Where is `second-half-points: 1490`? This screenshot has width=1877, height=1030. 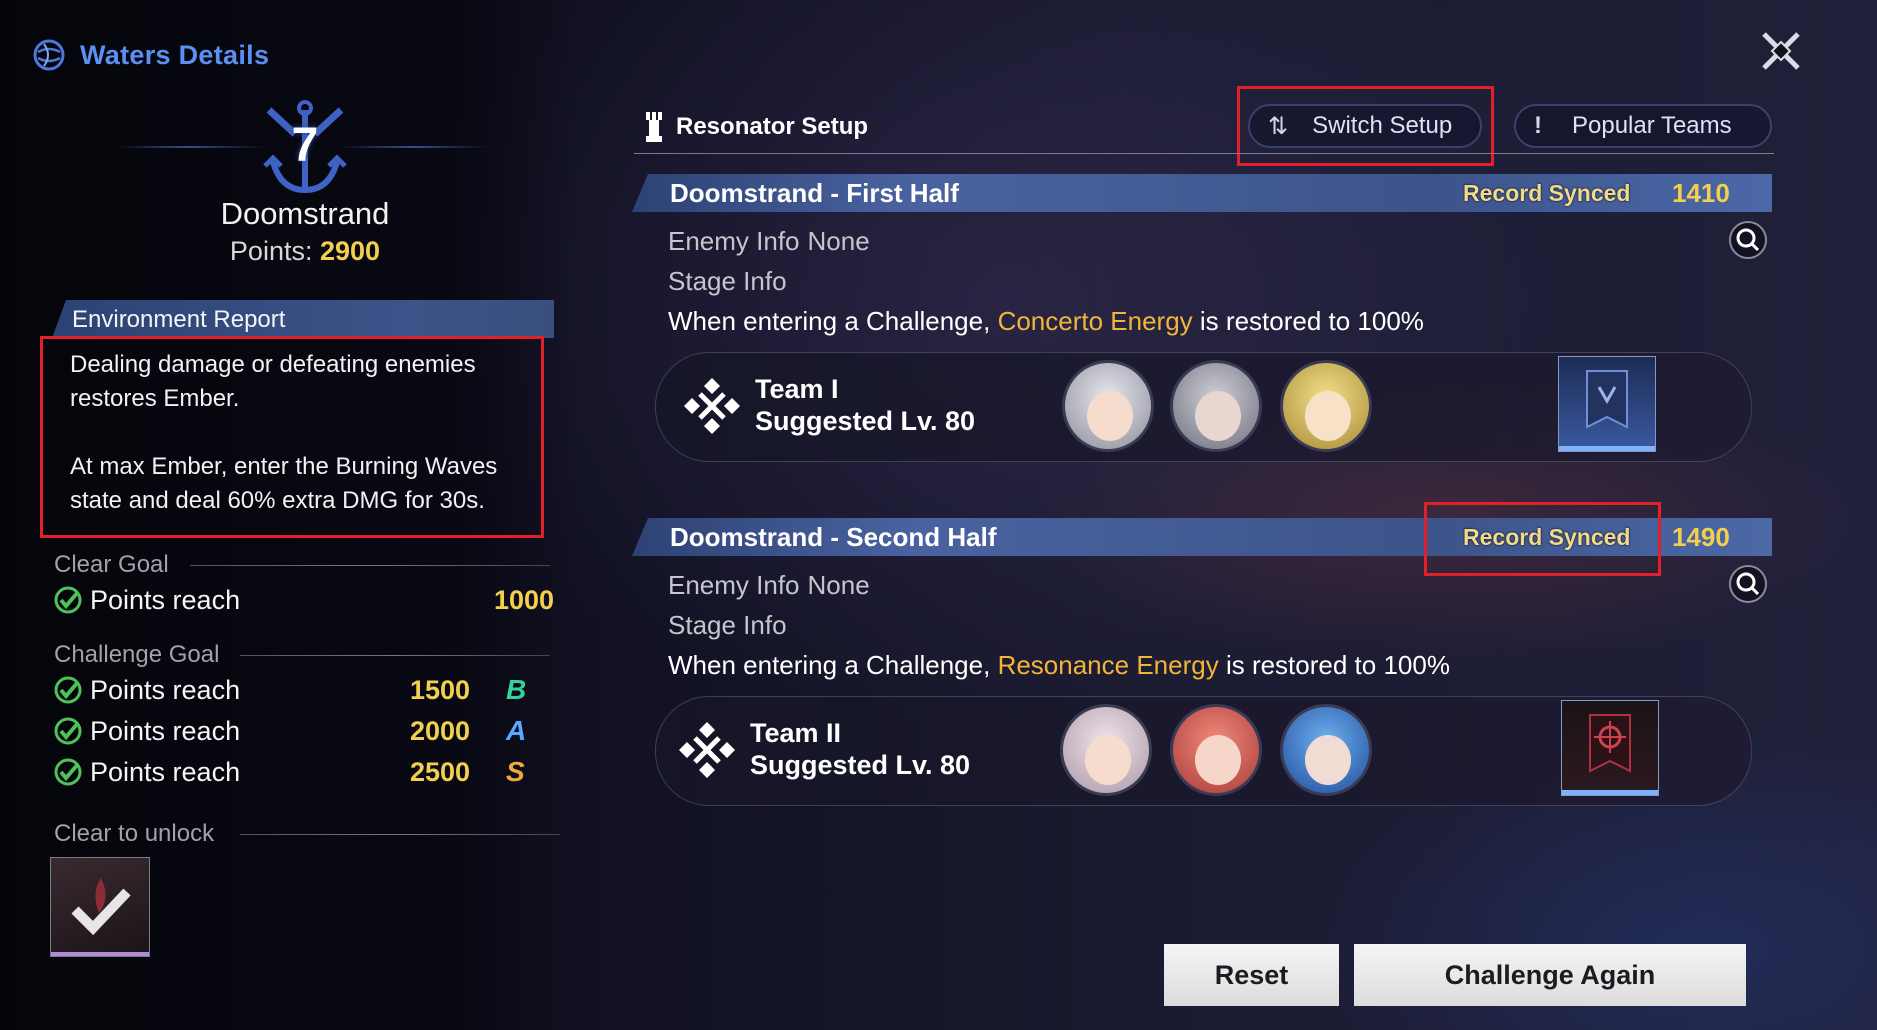 second-half-points: 1490 is located at coordinates (1701, 537).